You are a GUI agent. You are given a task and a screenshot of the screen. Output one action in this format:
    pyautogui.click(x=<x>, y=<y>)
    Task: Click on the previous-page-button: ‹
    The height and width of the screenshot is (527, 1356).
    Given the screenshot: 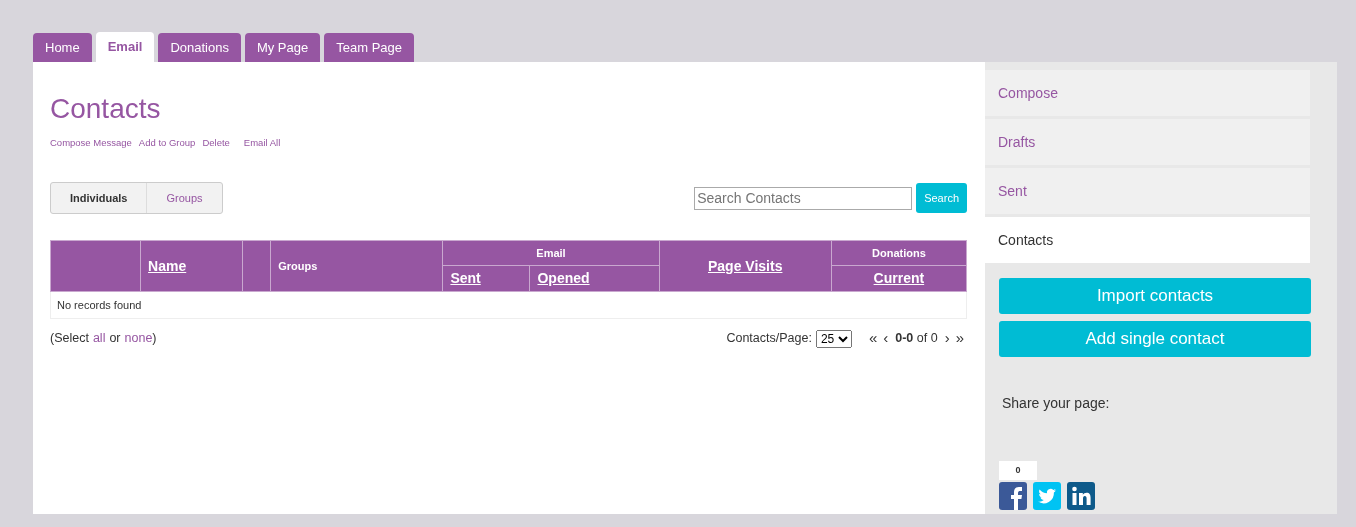 What is the action you would take?
    pyautogui.click(x=886, y=338)
    